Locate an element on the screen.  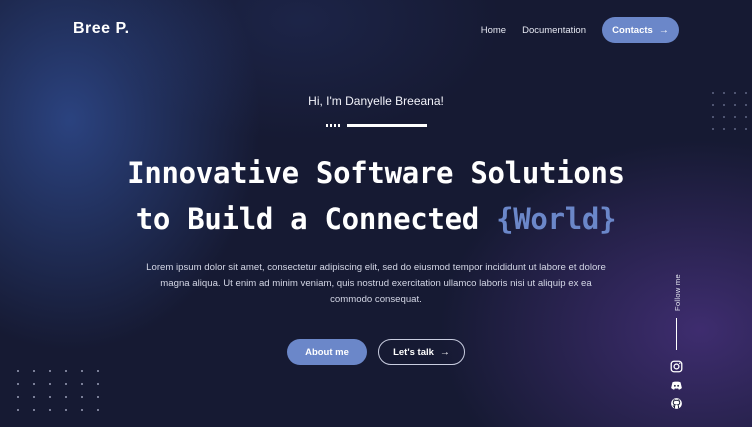
hero-divider is located at coordinates (376, 125).